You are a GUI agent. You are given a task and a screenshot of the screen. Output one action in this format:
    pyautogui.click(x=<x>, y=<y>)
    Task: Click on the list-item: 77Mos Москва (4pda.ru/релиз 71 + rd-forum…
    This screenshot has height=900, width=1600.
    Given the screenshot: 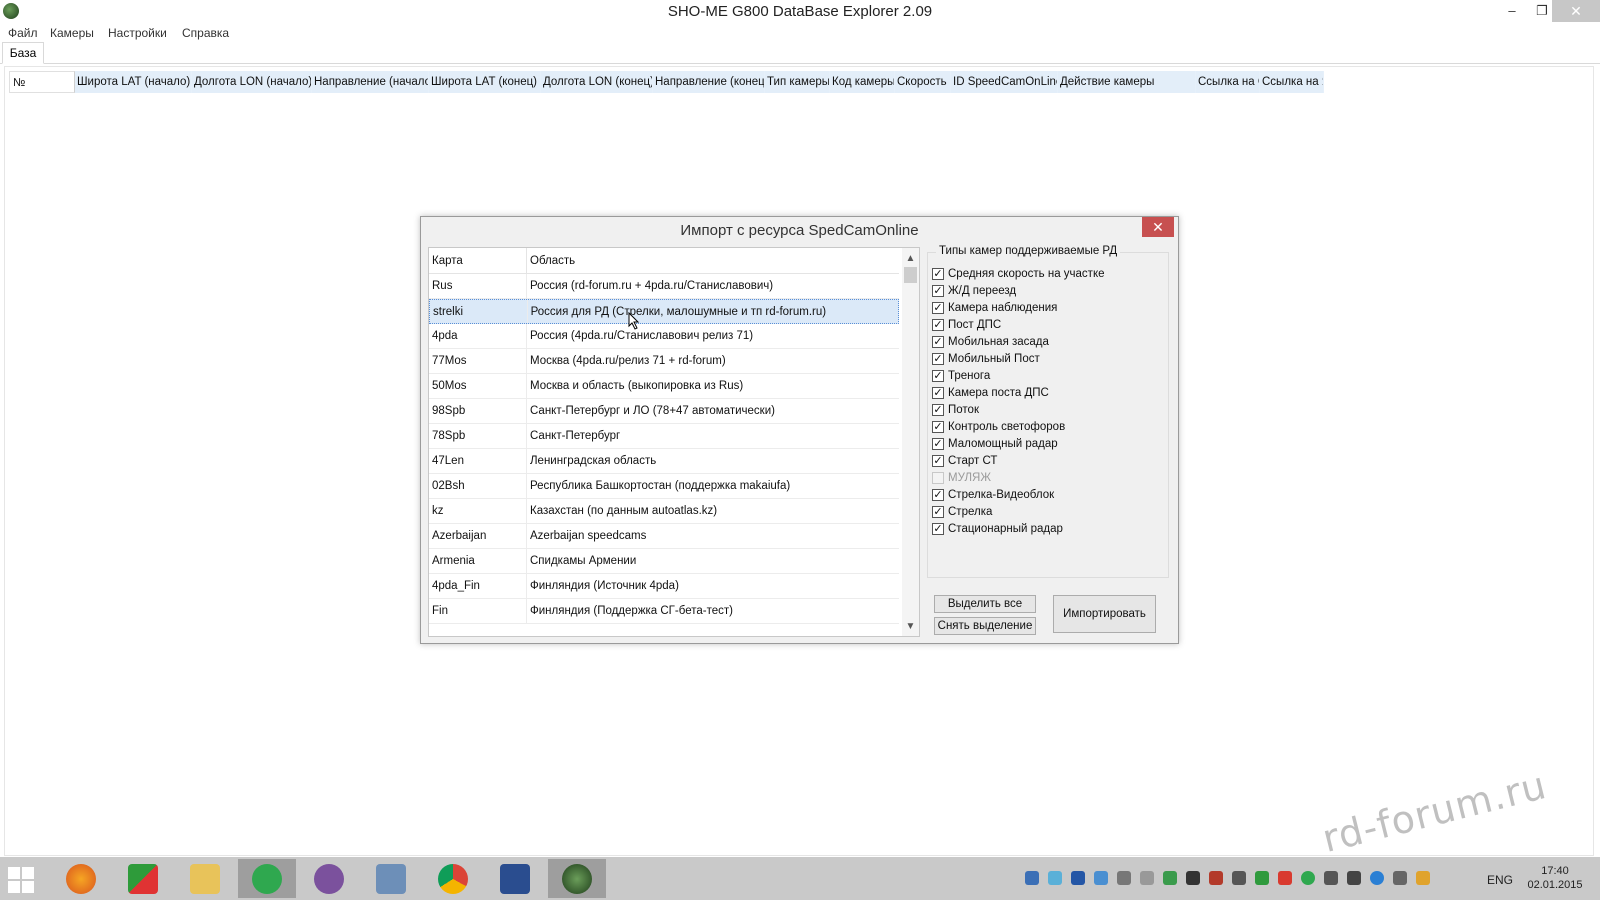 What is the action you would take?
    pyautogui.click(x=664, y=361)
    